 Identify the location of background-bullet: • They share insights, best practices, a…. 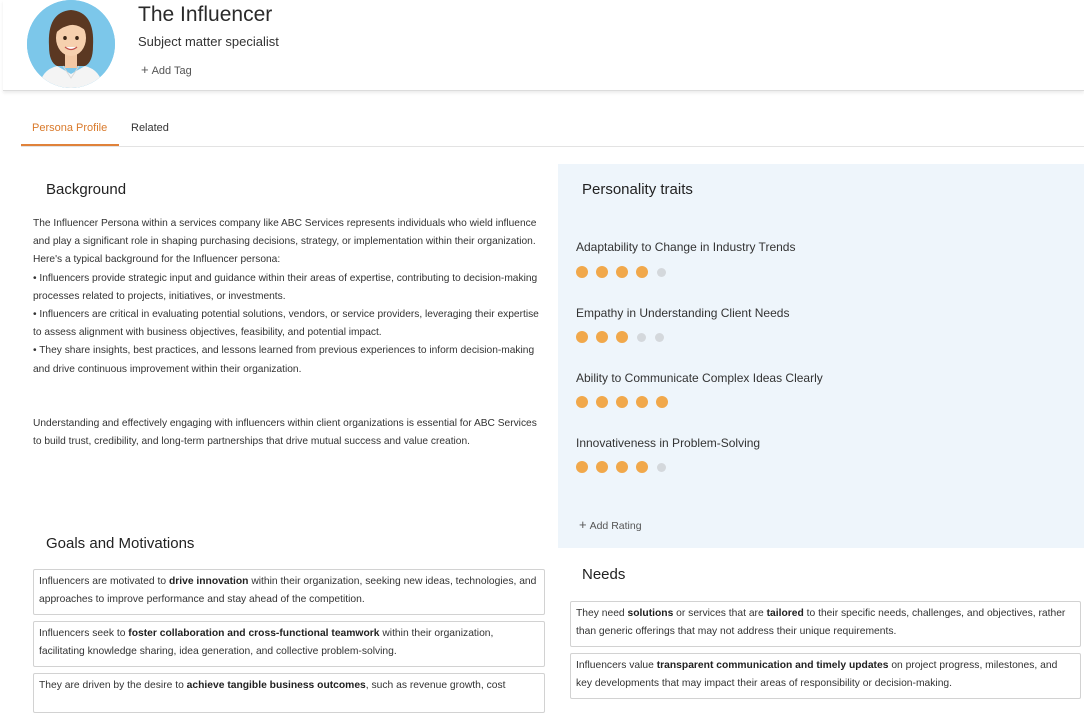
(284, 360).